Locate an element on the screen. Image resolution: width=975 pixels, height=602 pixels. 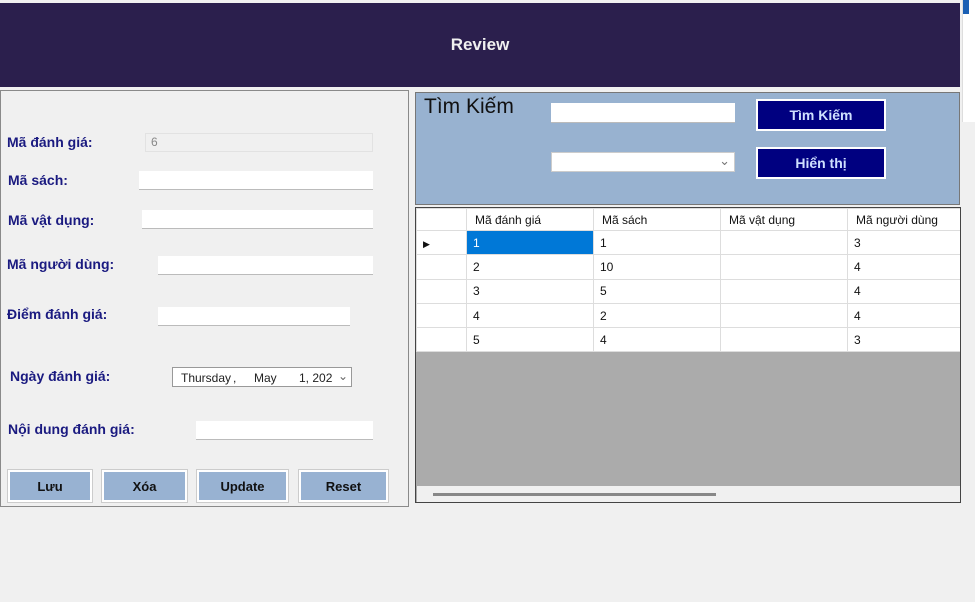
date-month: May is located at coordinates (265, 378).